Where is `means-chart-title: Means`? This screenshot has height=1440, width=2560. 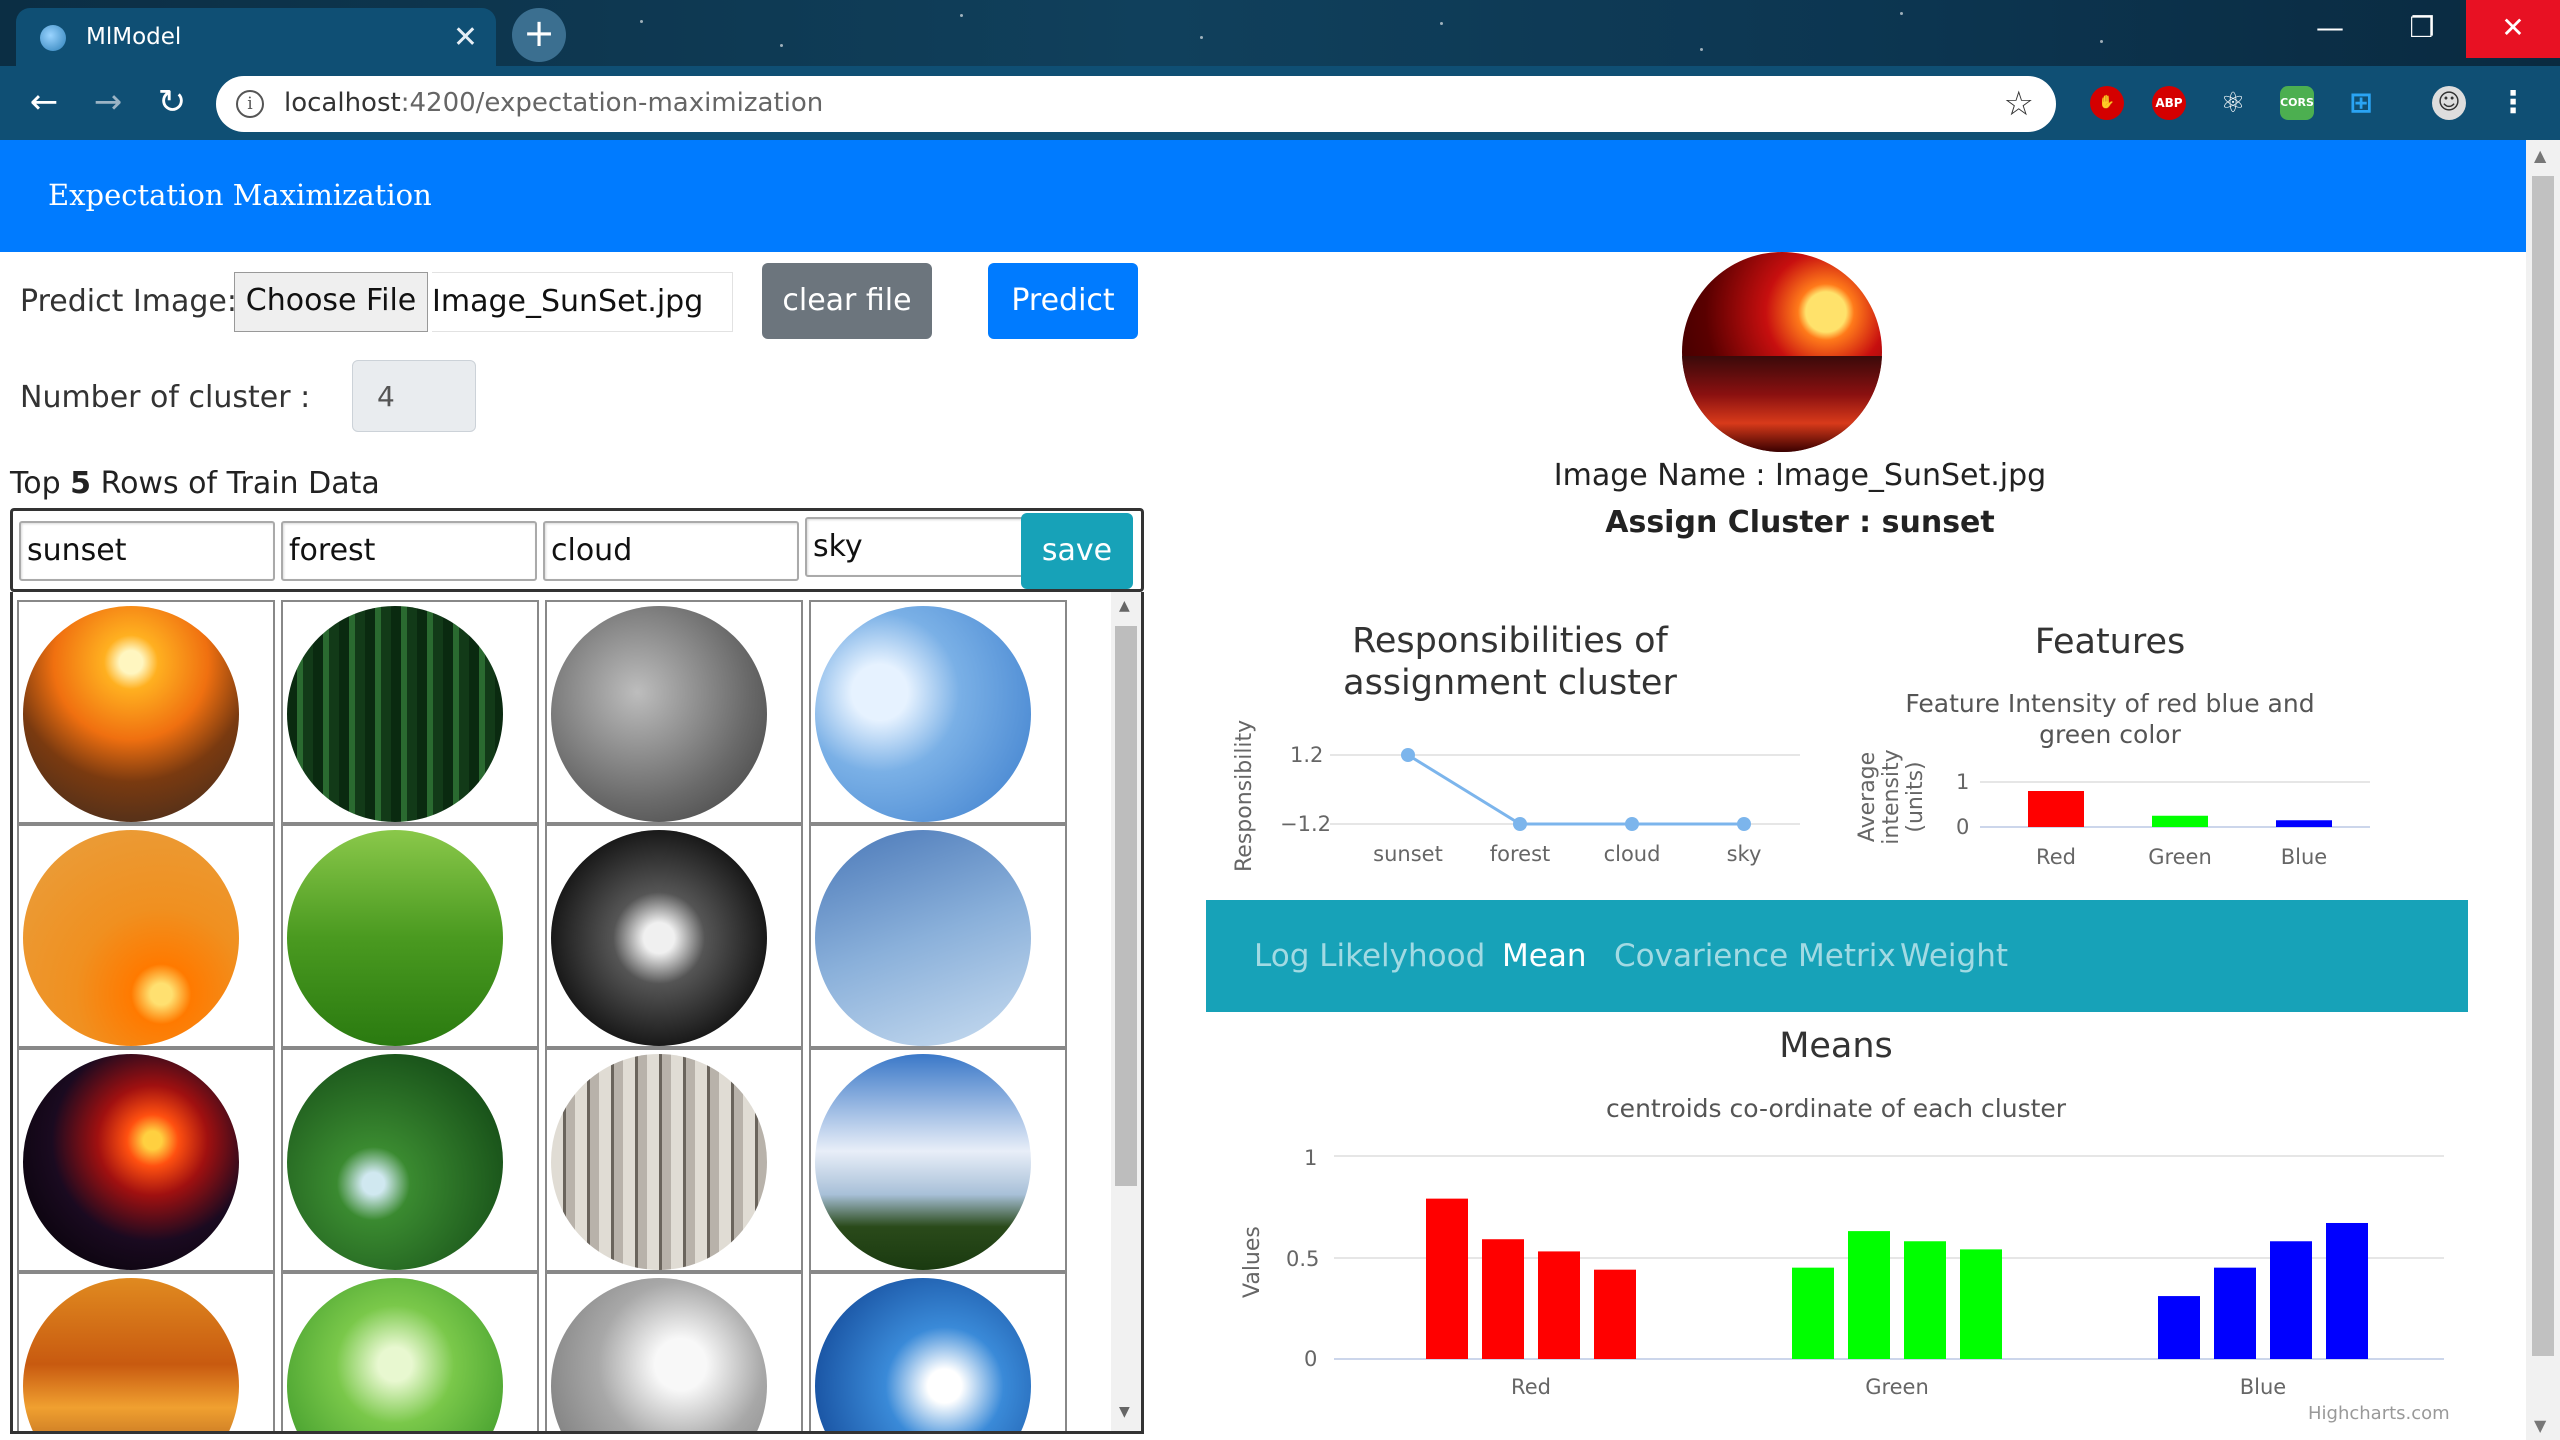 means-chart-title: Means is located at coordinates (1836, 1046).